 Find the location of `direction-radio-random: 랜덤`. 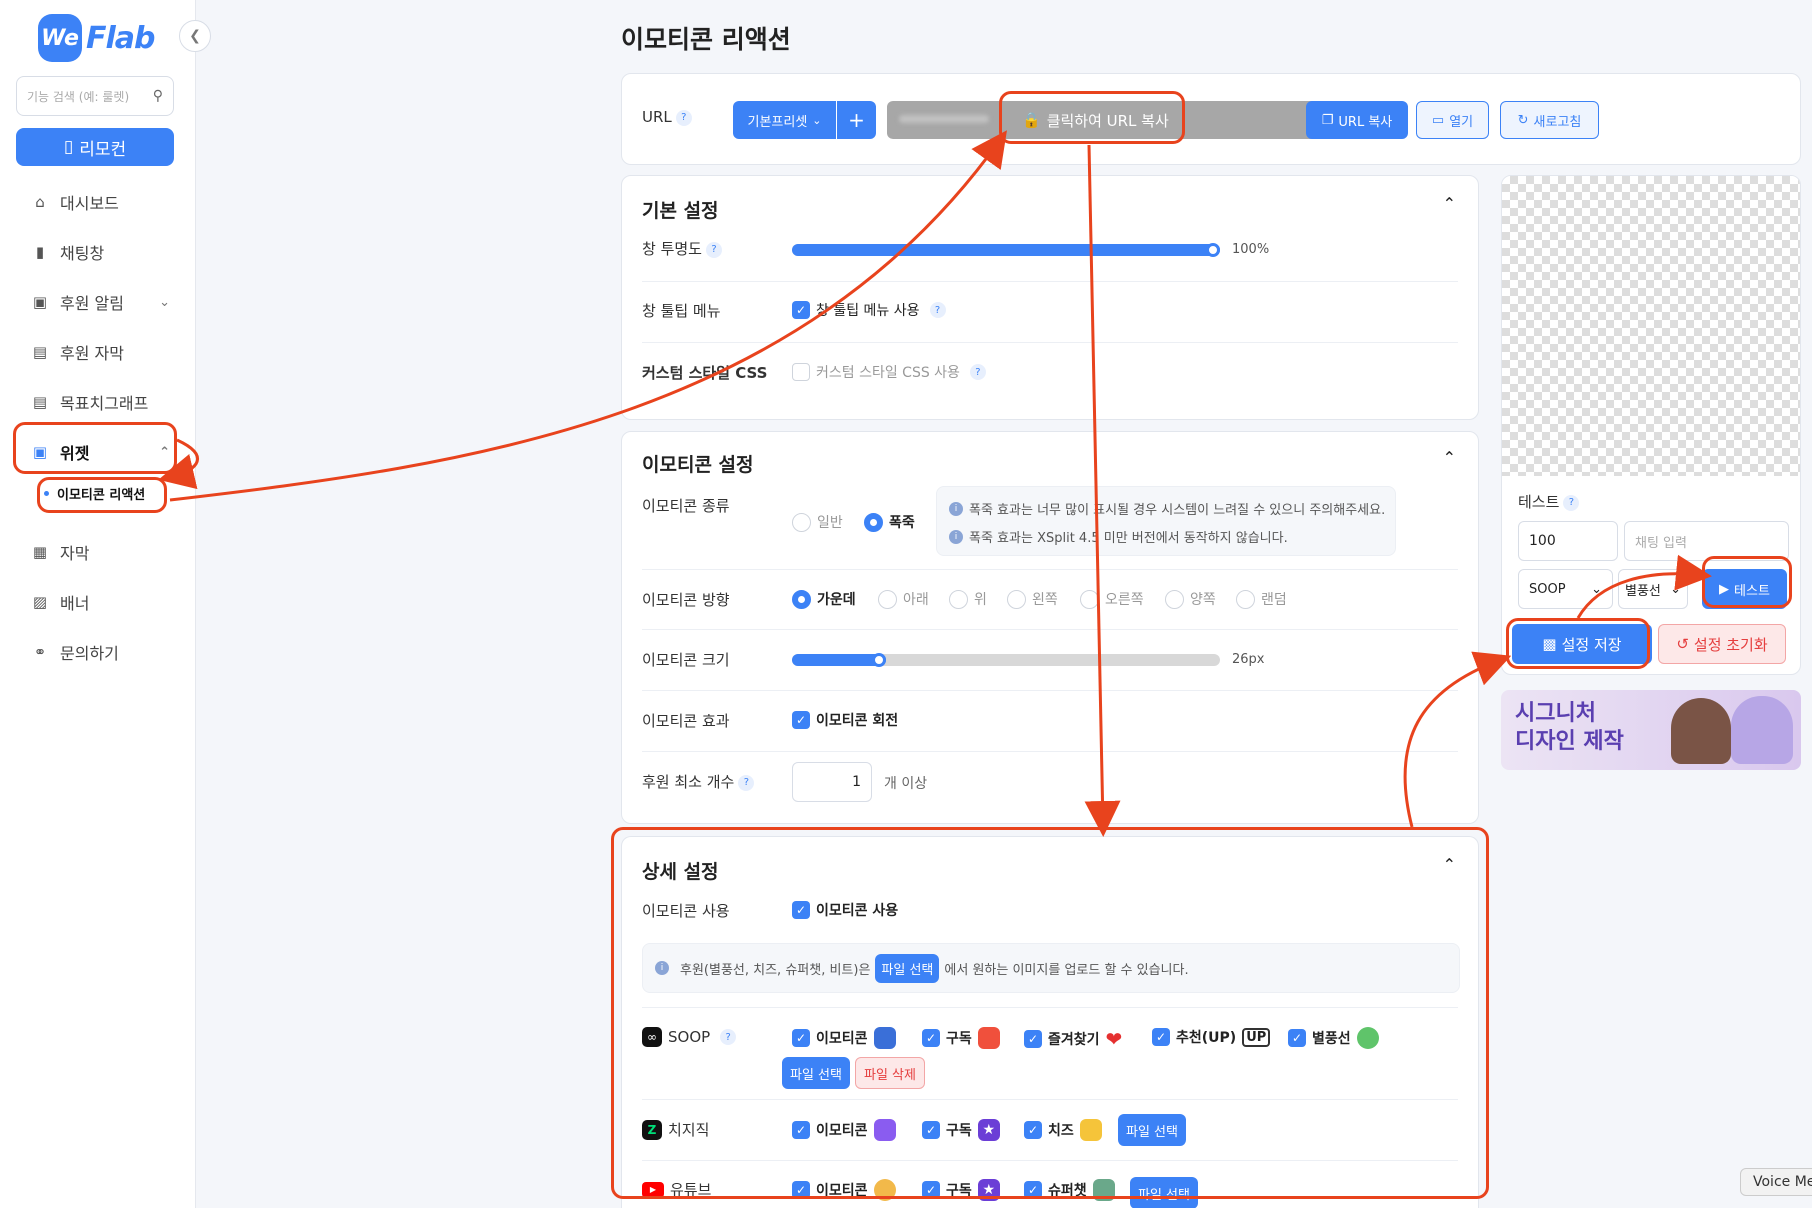

direction-radio-random: 랜덤 is located at coordinates (1261, 599).